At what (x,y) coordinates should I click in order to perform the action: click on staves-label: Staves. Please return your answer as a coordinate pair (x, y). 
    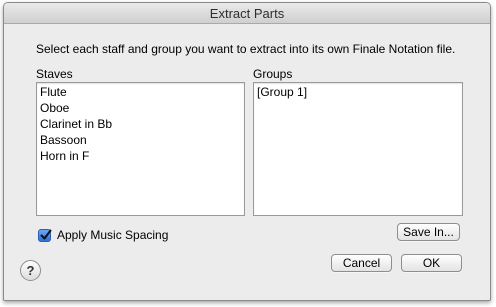
    Looking at the image, I should click on (54, 74).